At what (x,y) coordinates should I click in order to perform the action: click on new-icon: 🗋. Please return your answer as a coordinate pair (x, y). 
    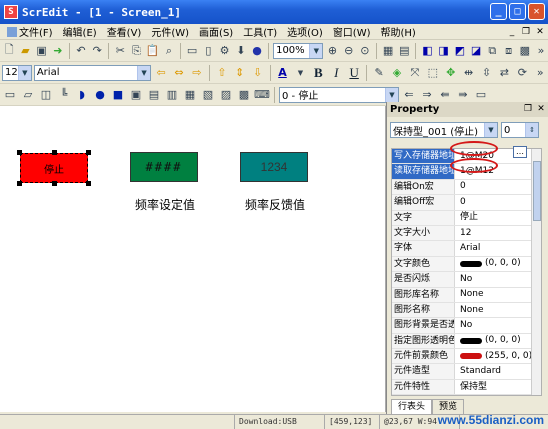
    Looking at the image, I should click on (9, 51).